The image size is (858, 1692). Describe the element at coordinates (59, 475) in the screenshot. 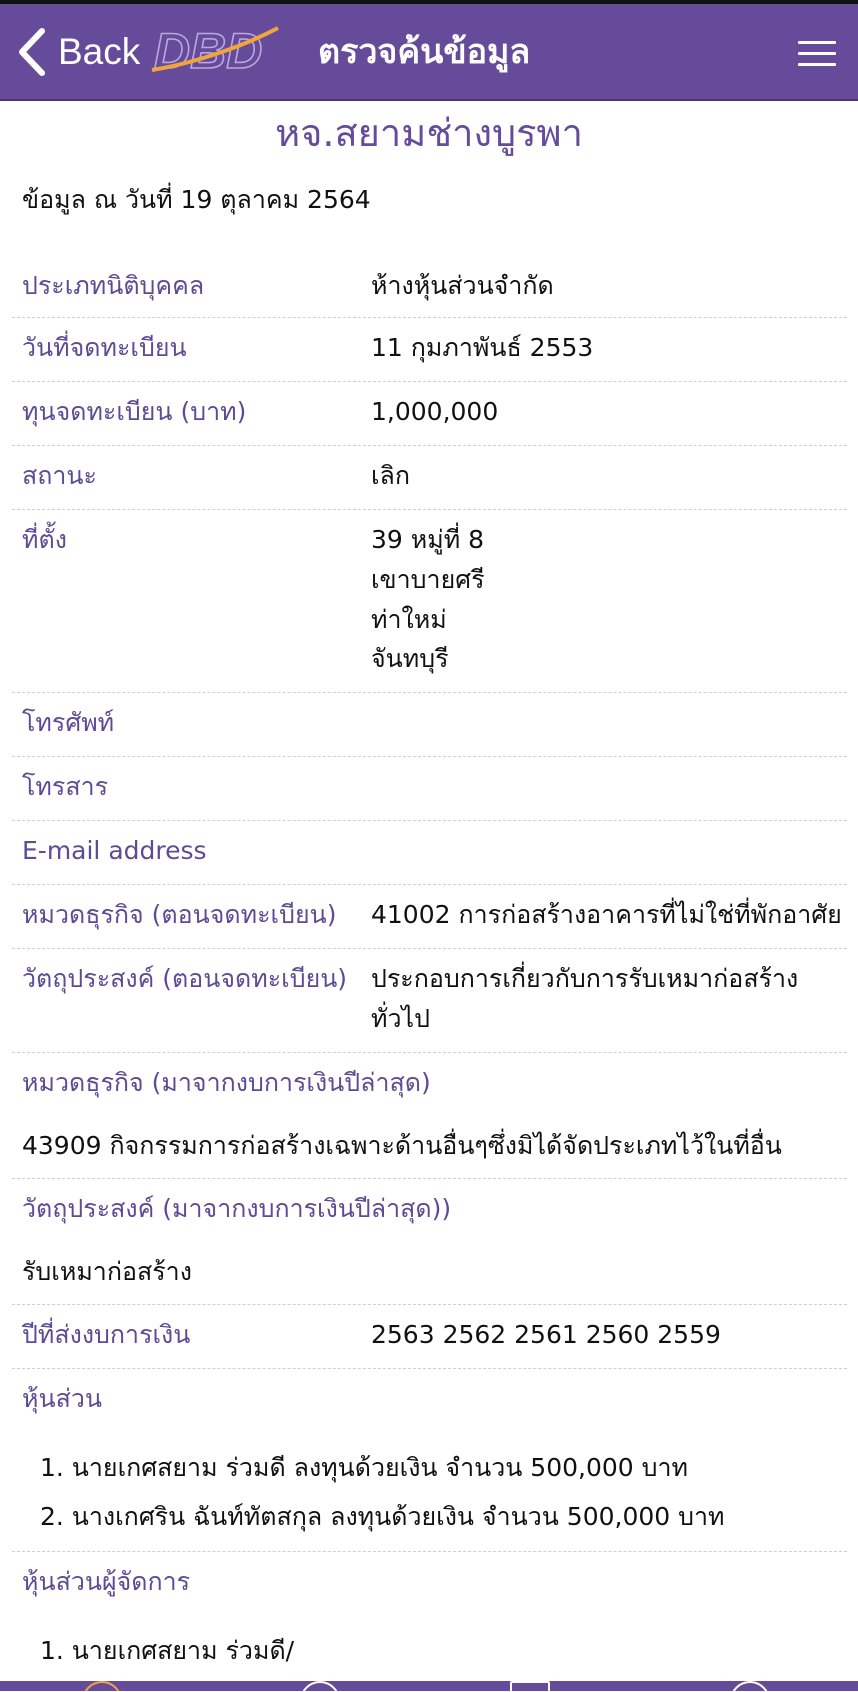

I see `field-label: สถานะ` at that location.